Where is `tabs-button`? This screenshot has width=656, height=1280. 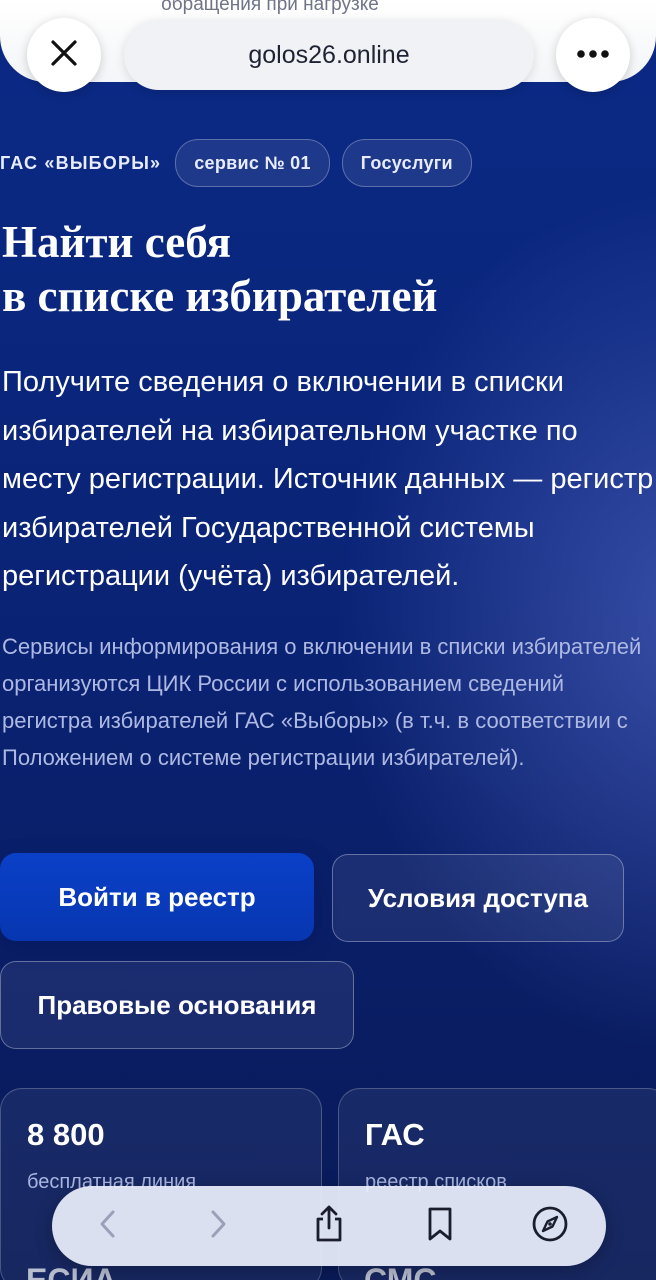 tabs-button is located at coordinates (550, 1226).